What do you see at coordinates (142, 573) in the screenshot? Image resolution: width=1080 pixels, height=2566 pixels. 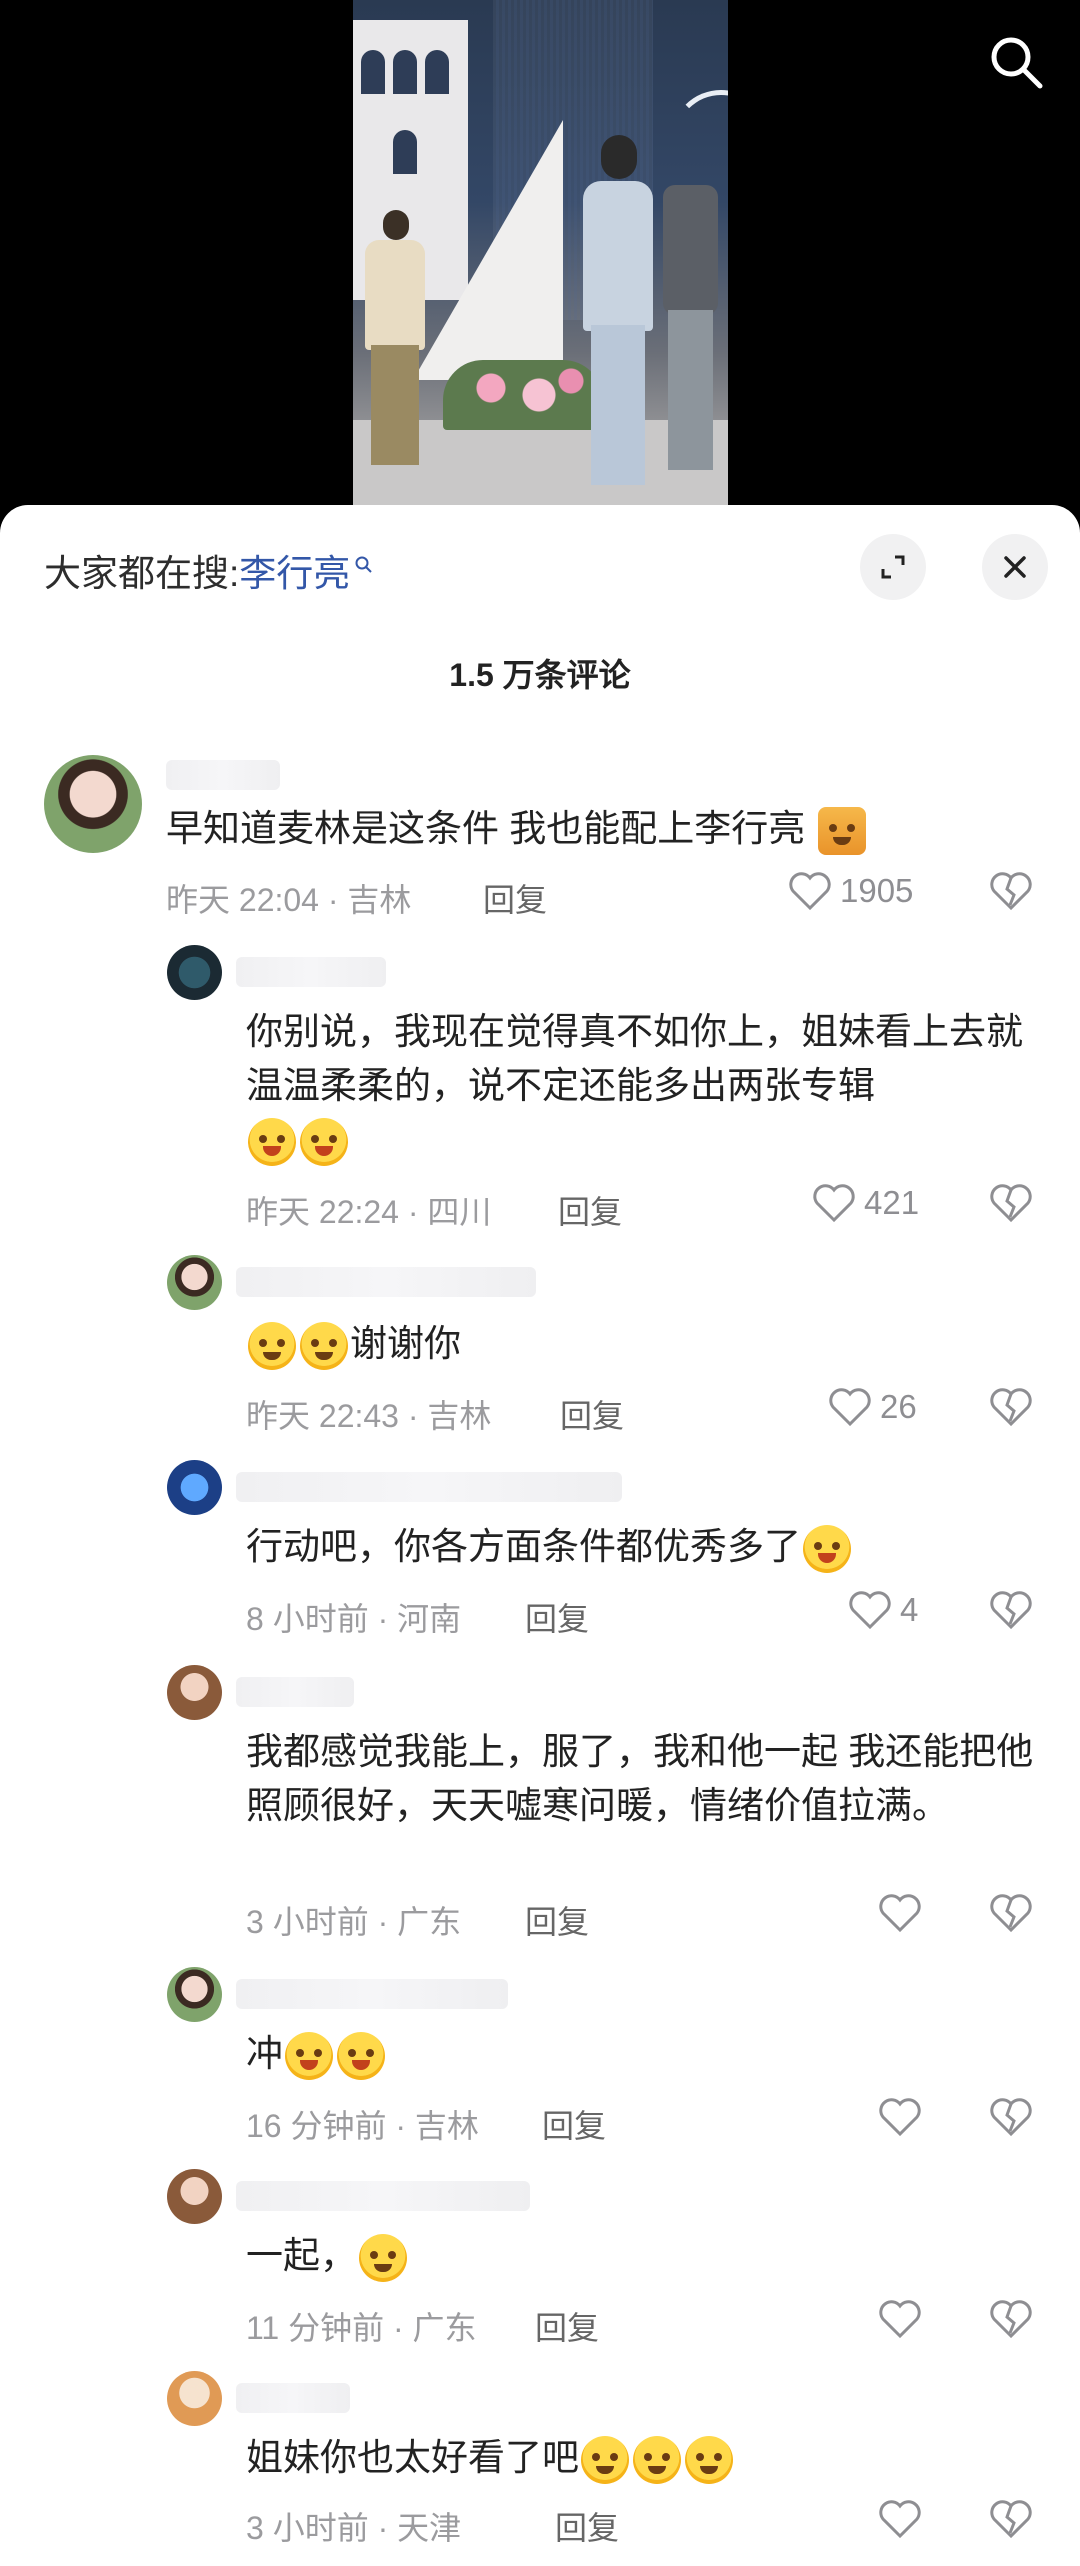 I see `trending-search-prefix: 大家都在搜:` at bounding box center [142, 573].